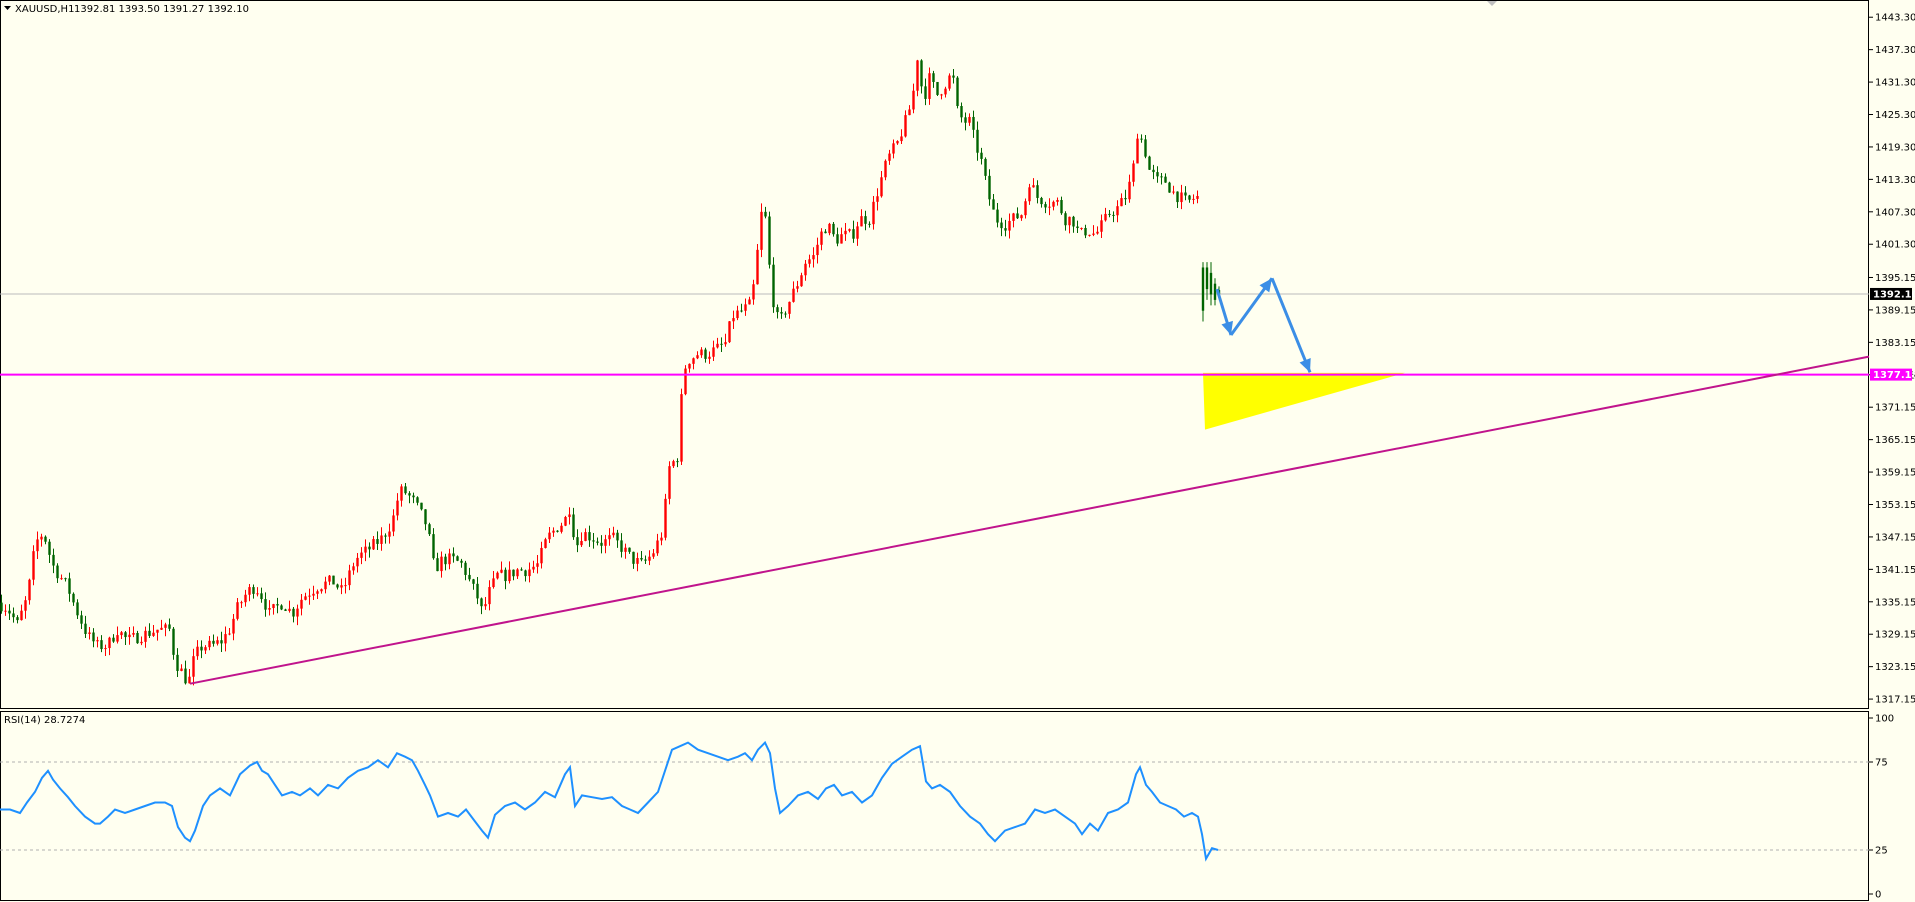  I want to click on price-tick-label: 1323.15, so click(1895, 667).